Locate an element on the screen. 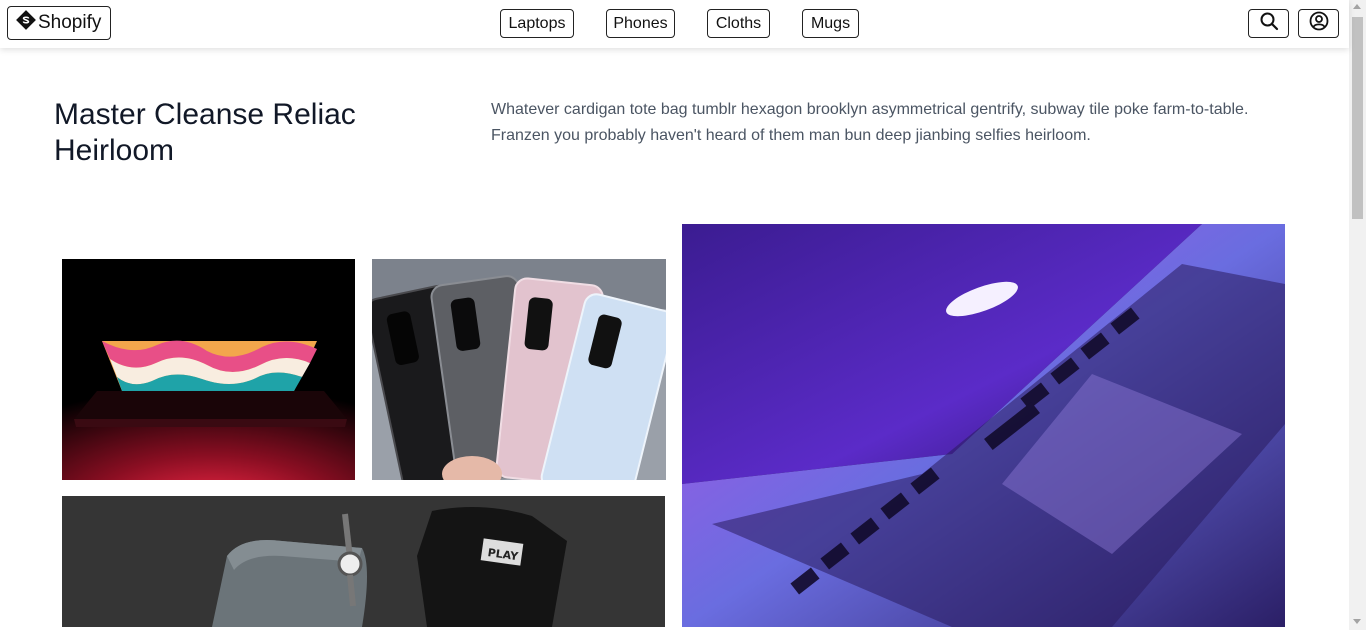 Image resolution: width=1366 pixels, height=630 pixels. scroll-up-arrow-icon is located at coordinates (1357, 6).